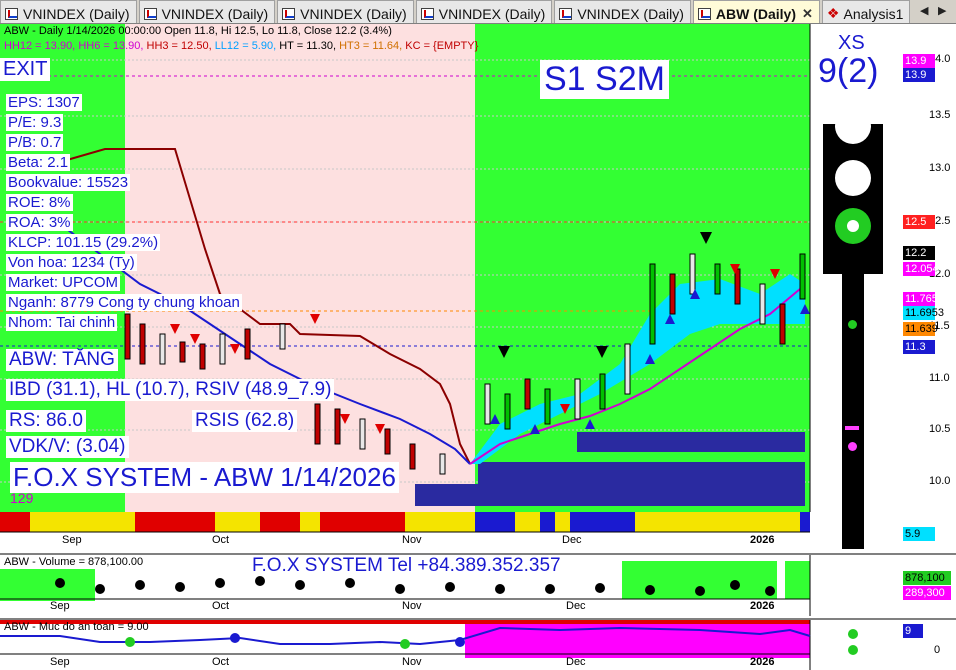  Describe the element at coordinates (442, 46) in the screenshot. I see `kc-value: KC = {EMPTY}` at that location.